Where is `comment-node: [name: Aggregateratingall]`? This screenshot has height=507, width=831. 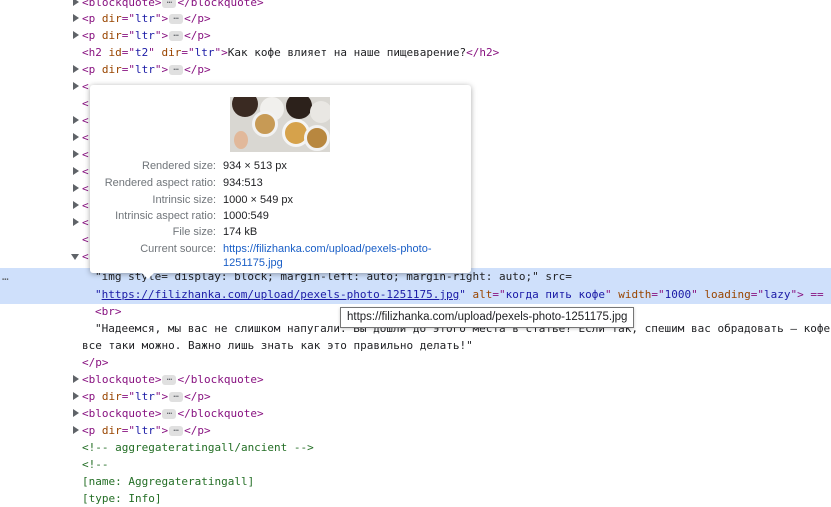 comment-node: [name: Aggregateratingall] is located at coordinates (415, 481).